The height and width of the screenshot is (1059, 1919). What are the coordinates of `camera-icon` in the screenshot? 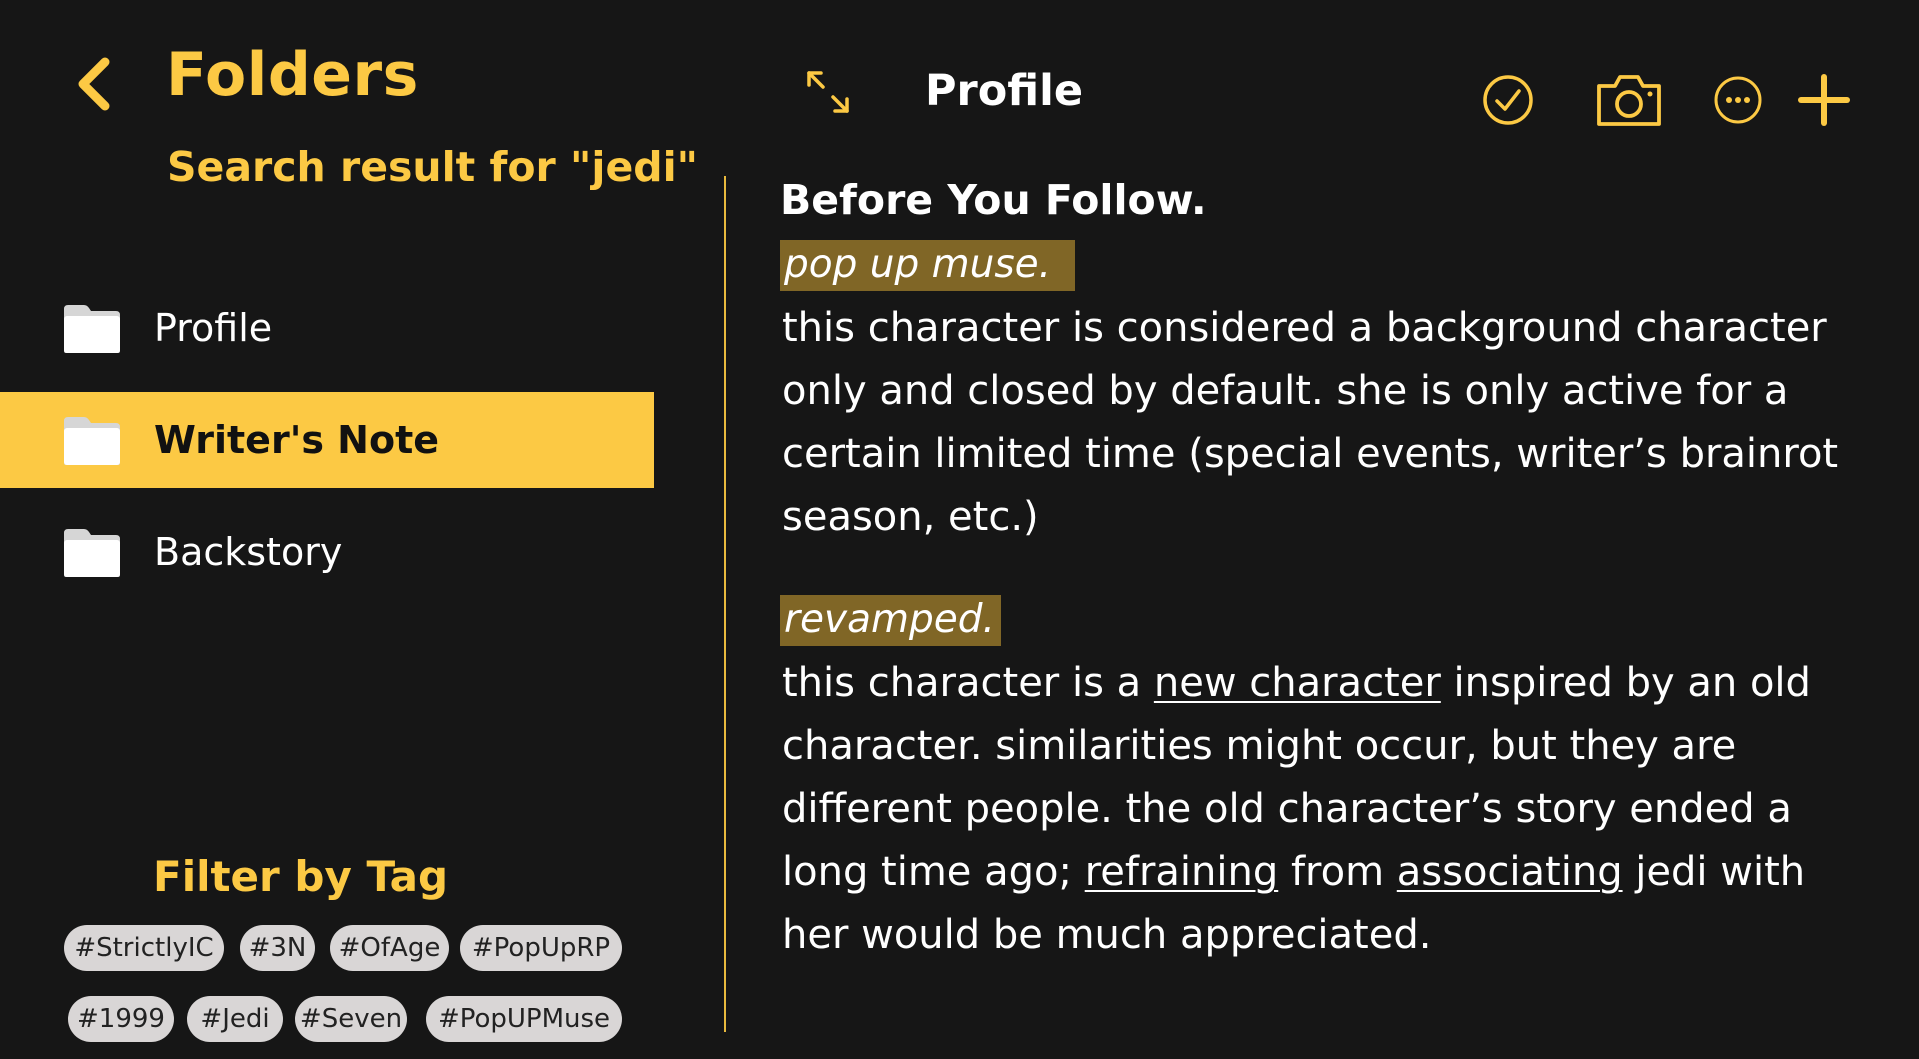 It's located at (1629, 100).